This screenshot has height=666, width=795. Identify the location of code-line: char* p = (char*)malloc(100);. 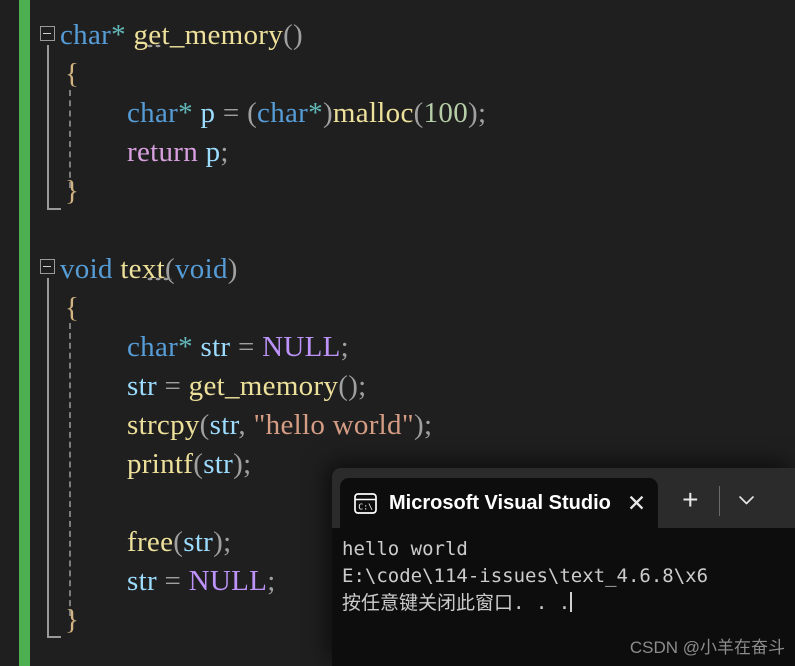
(306, 113).